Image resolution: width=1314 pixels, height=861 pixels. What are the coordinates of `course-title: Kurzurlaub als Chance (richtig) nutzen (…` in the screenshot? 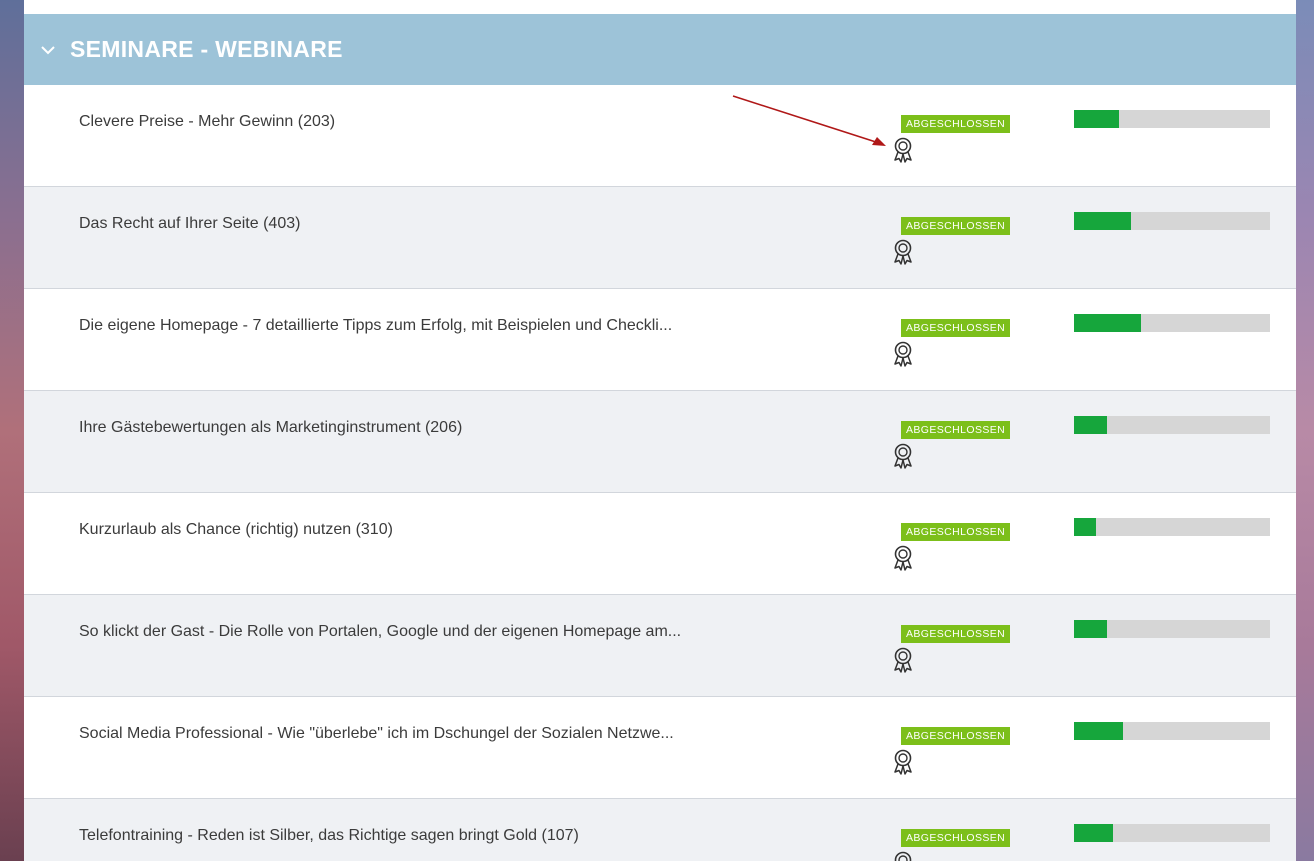 It's located at (236, 530).